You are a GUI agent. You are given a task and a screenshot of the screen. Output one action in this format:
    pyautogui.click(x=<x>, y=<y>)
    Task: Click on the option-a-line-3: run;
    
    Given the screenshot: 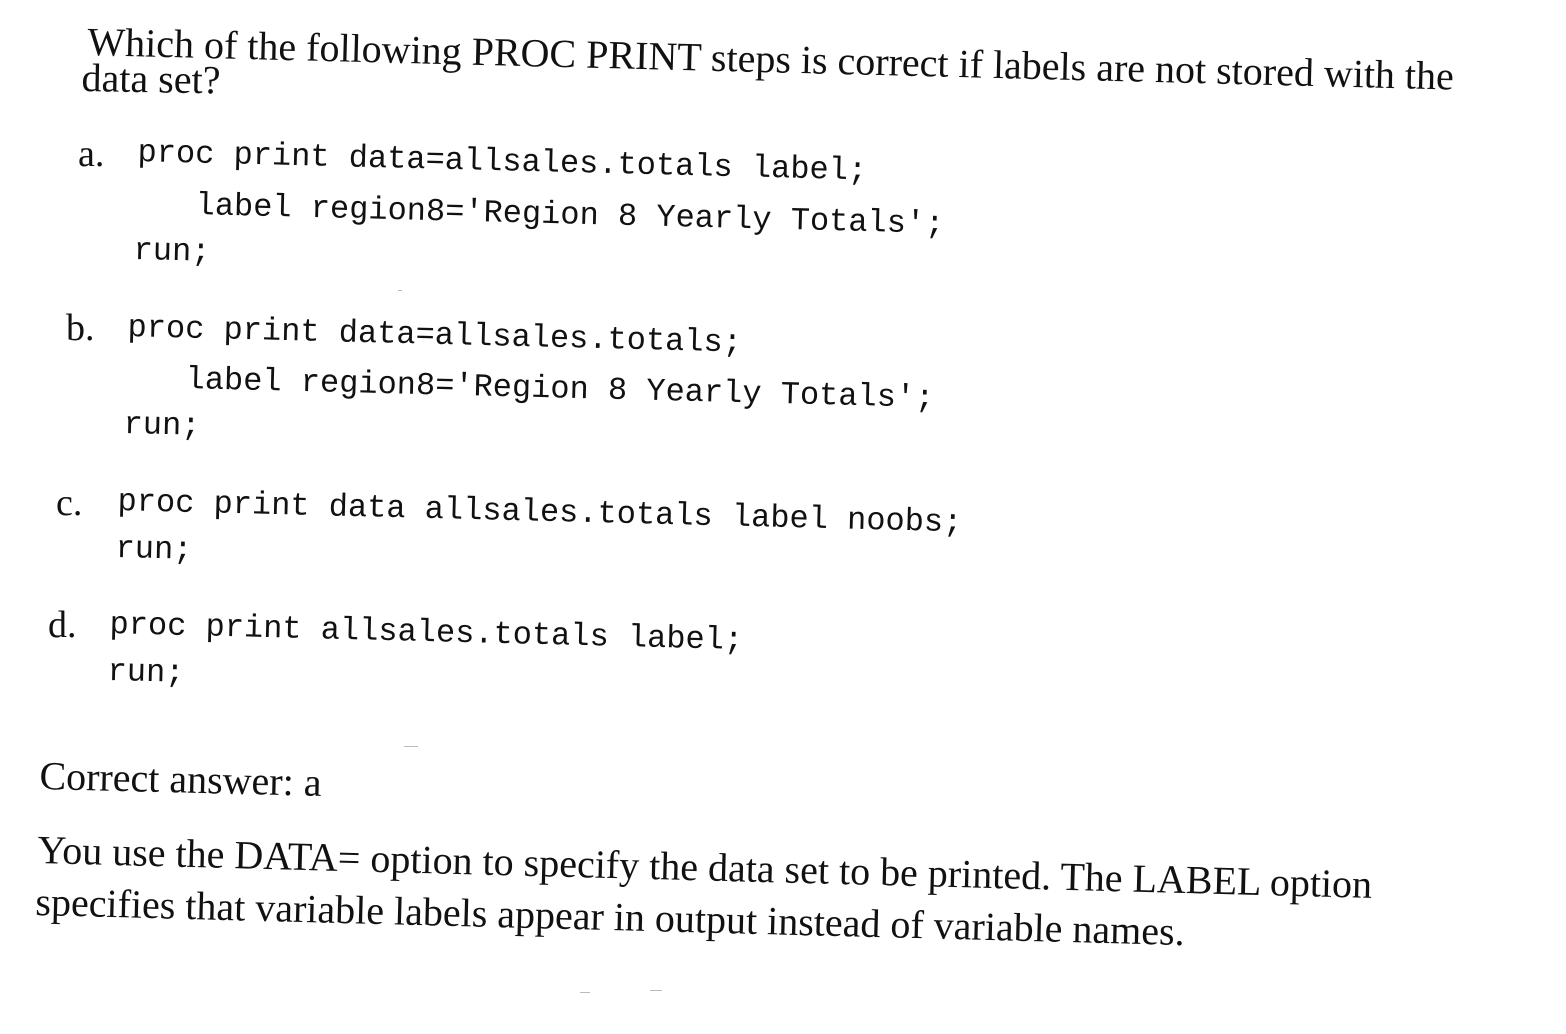 What is the action you would take?
    pyautogui.click(x=172, y=251)
    